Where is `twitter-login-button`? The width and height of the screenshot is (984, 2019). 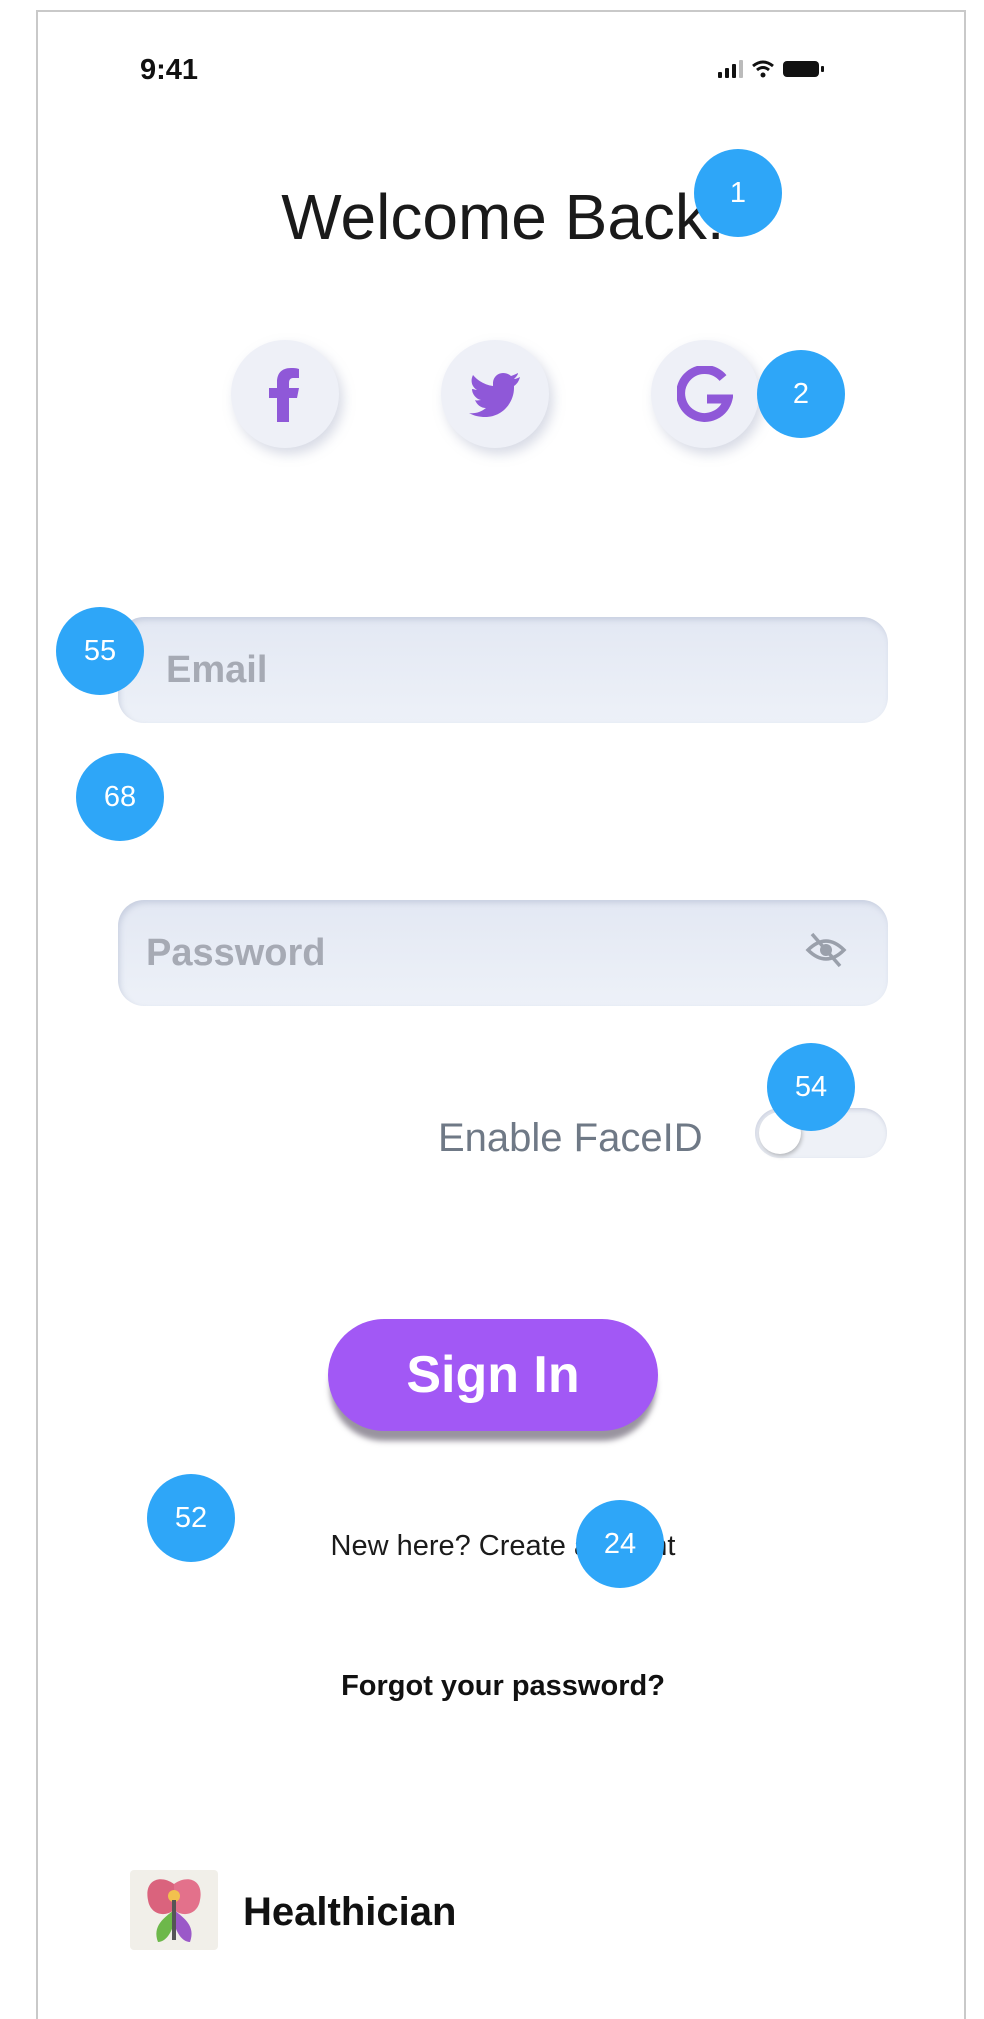
twitter-login-button is located at coordinates (495, 394).